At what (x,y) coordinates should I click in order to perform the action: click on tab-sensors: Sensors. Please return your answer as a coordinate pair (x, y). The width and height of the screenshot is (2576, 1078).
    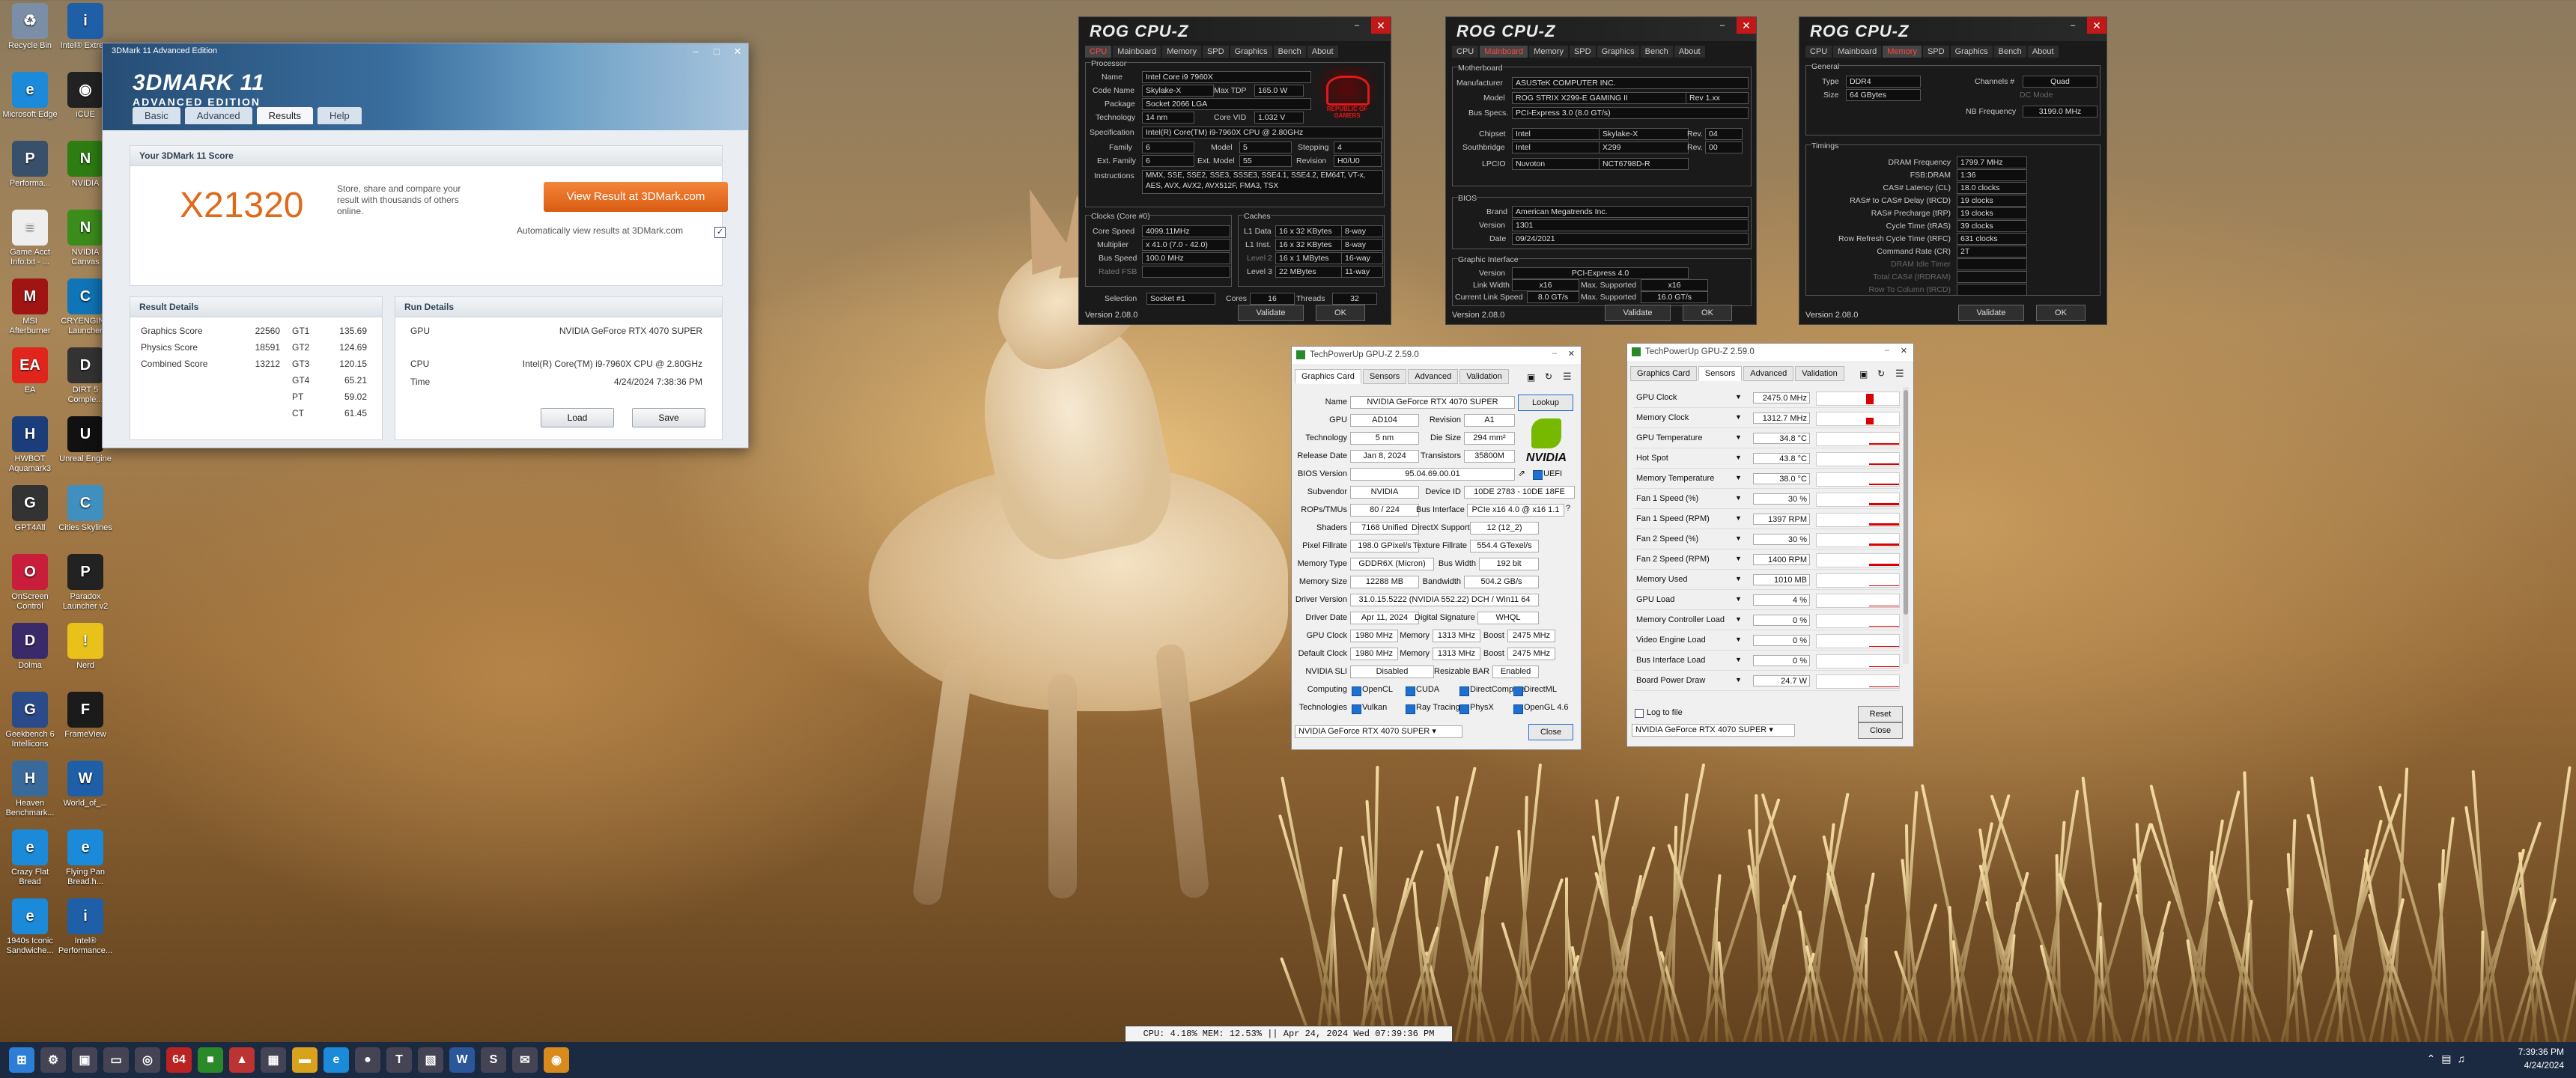
    Looking at the image, I should click on (1720, 373).